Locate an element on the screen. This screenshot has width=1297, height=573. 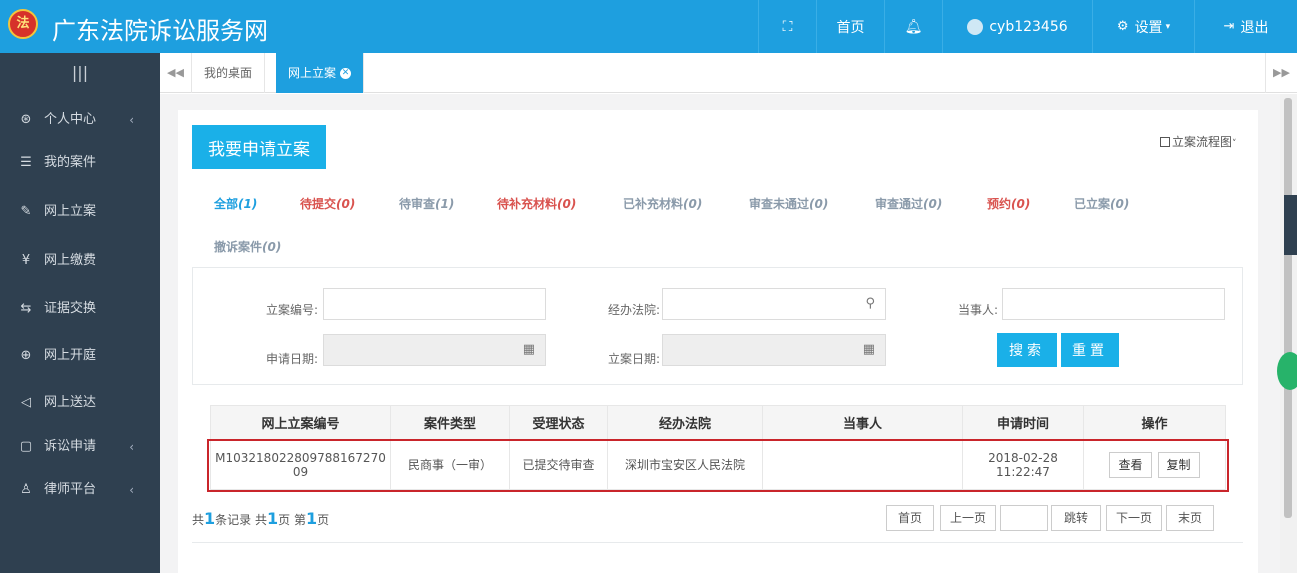
sidebar-item-label: 个人中心 is located at coordinates (70, 119).